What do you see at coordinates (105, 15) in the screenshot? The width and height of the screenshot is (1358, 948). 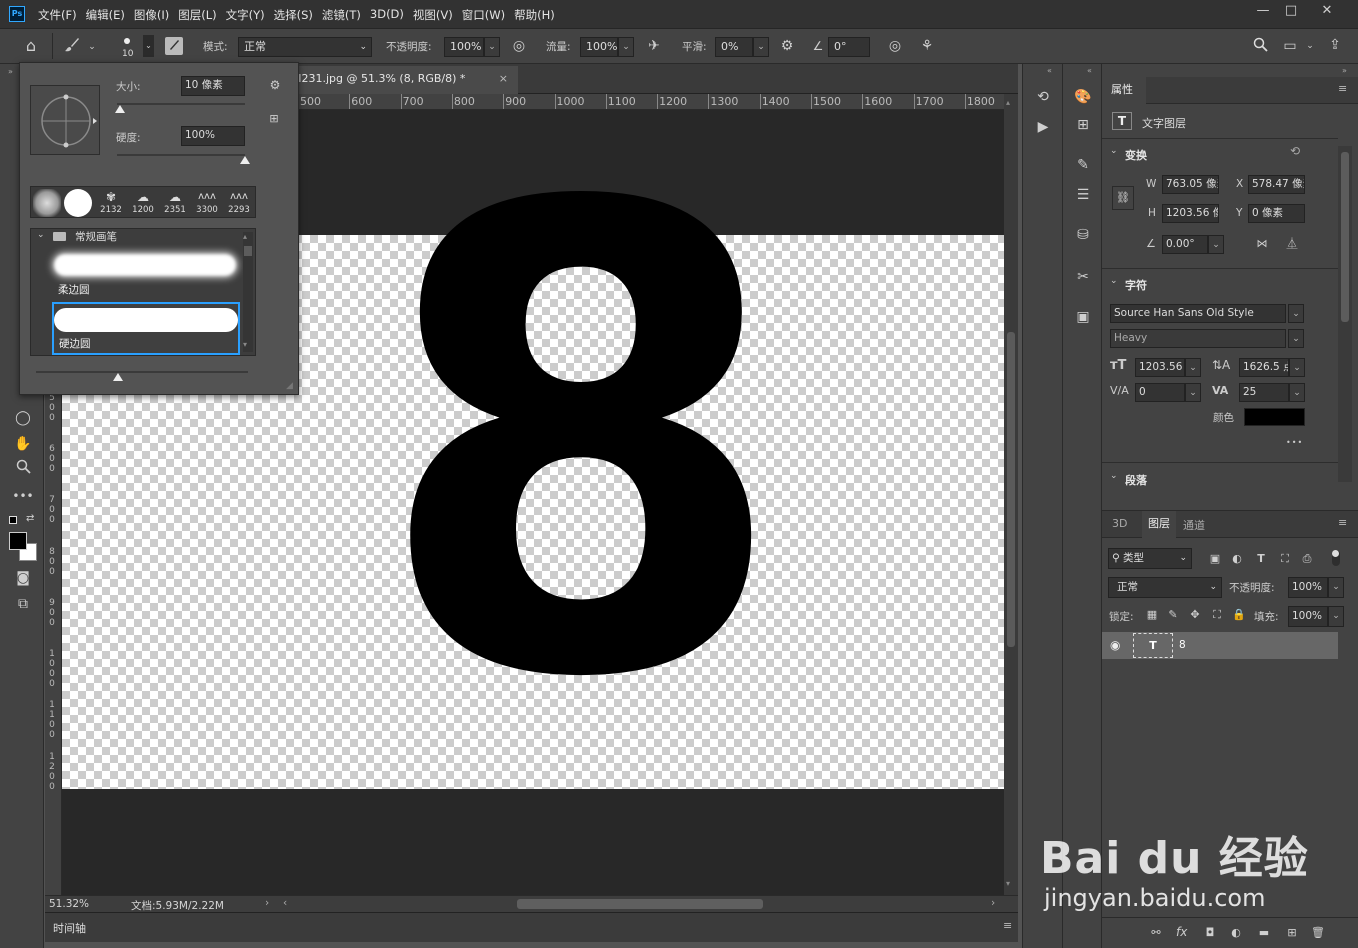 I see `menu-edit: 编辑(E)` at bounding box center [105, 15].